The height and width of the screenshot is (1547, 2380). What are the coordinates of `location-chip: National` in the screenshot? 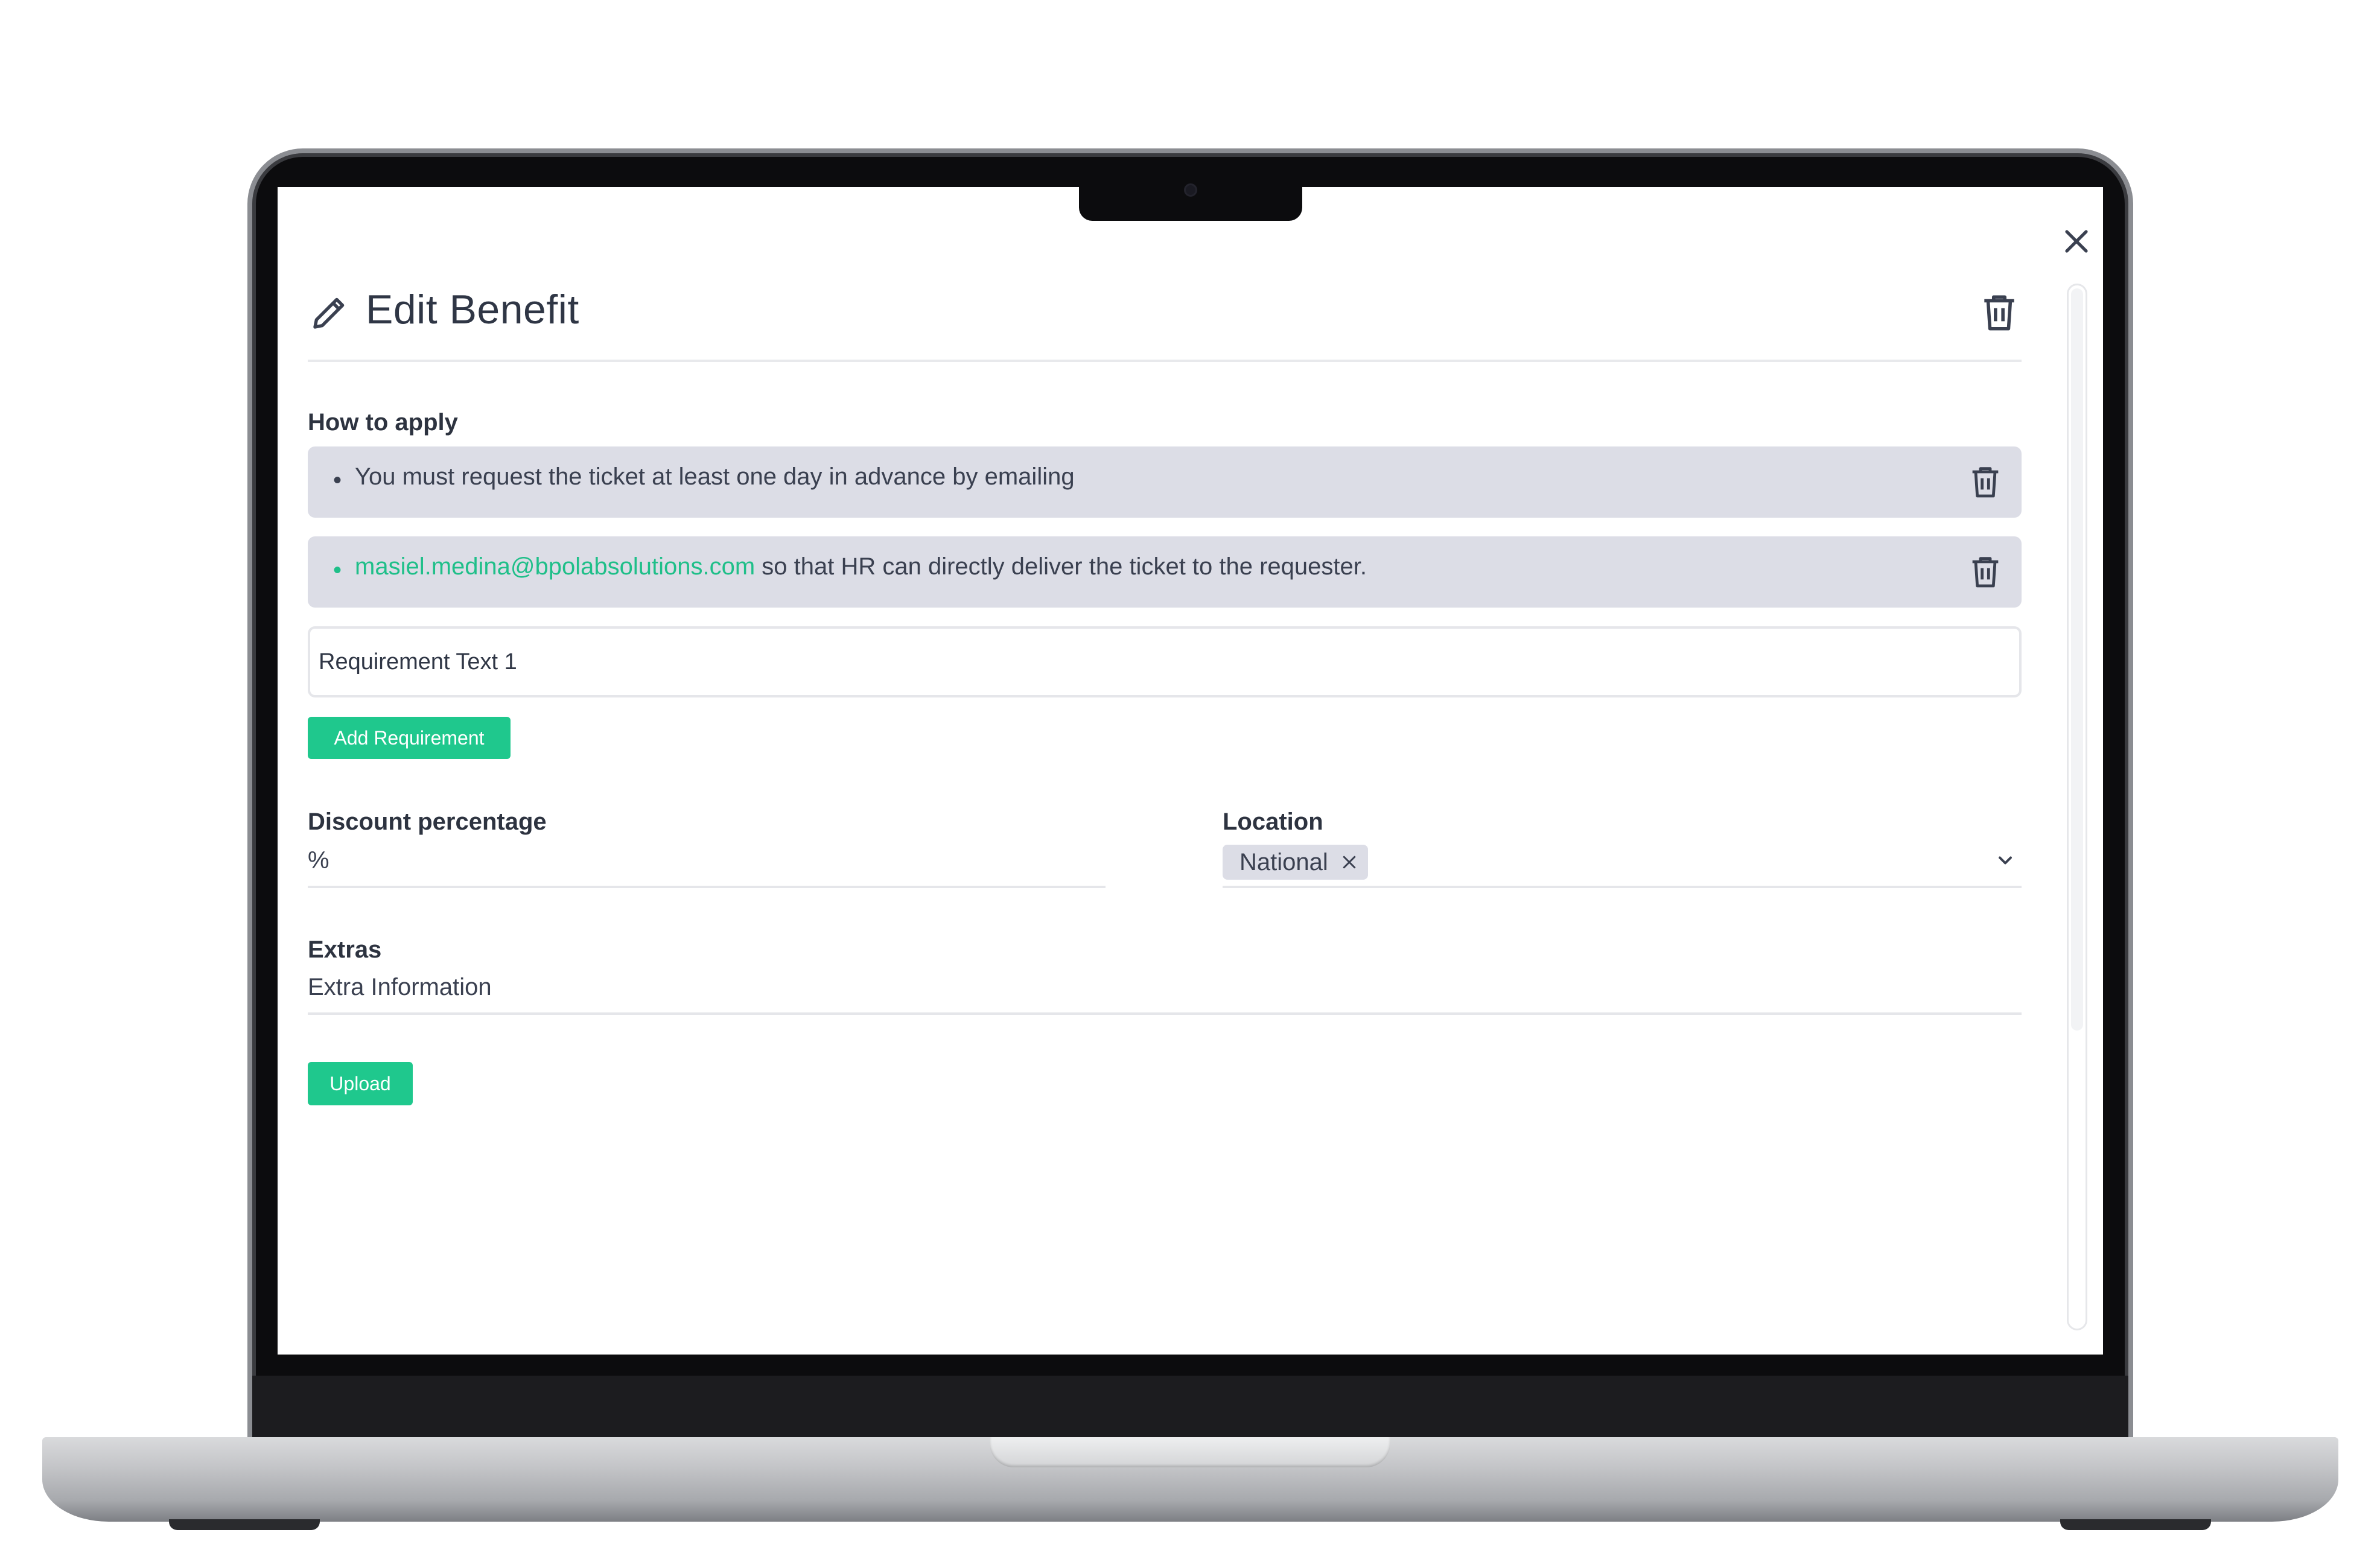 It's located at (1295, 863).